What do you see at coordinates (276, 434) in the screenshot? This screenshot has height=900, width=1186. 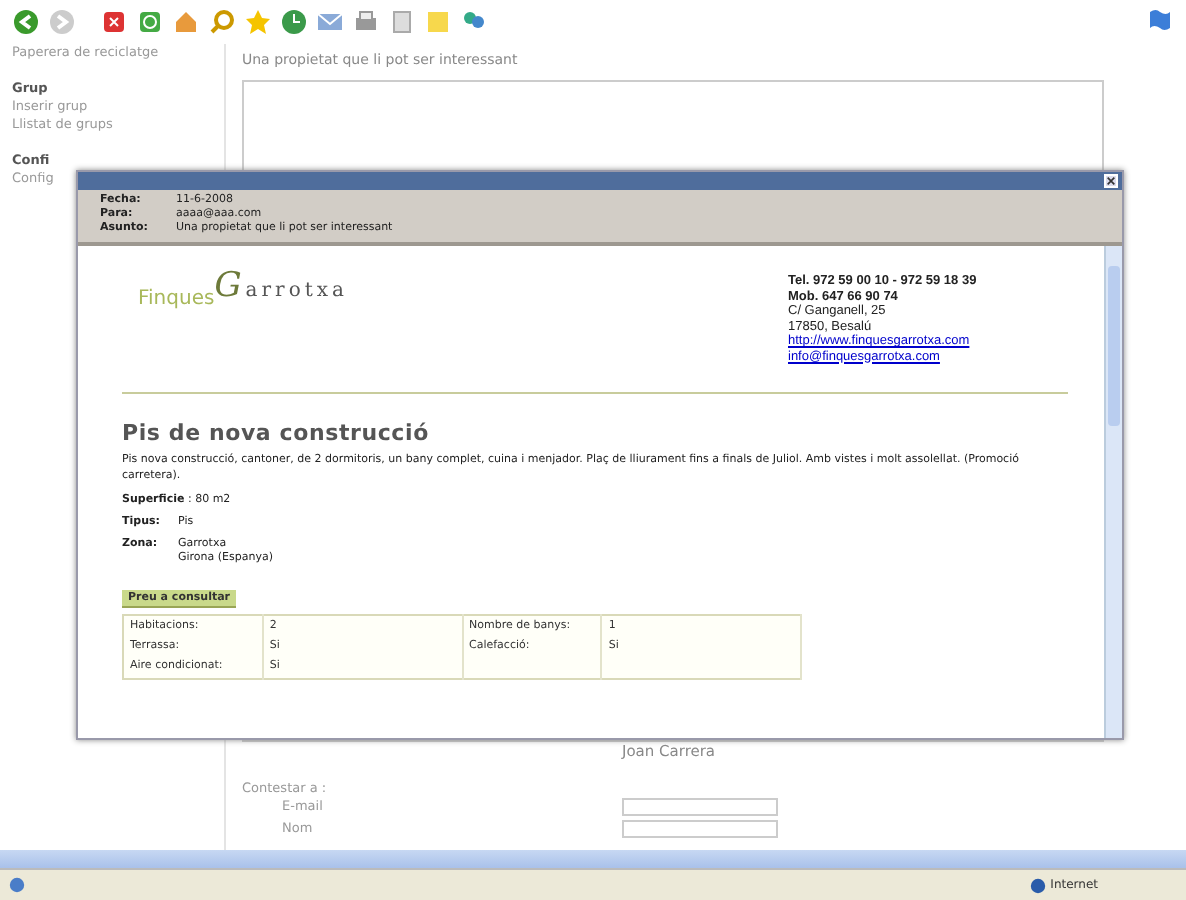 I see `listing-title: Pis de nova construcció` at bounding box center [276, 434].